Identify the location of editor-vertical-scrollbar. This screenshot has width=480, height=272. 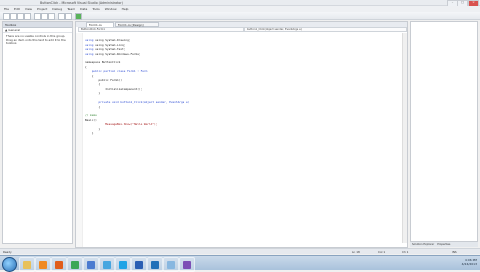
(404, 138).